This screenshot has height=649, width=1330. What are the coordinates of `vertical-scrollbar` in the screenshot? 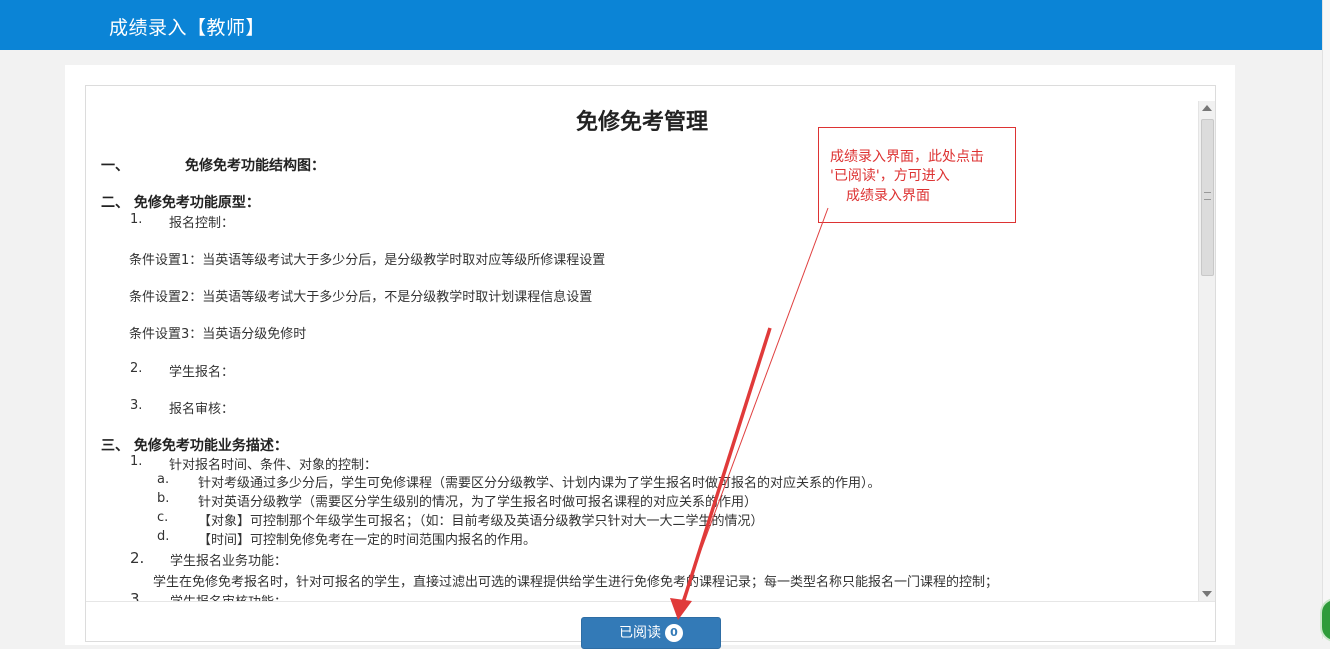 It's located at (1206, 351).